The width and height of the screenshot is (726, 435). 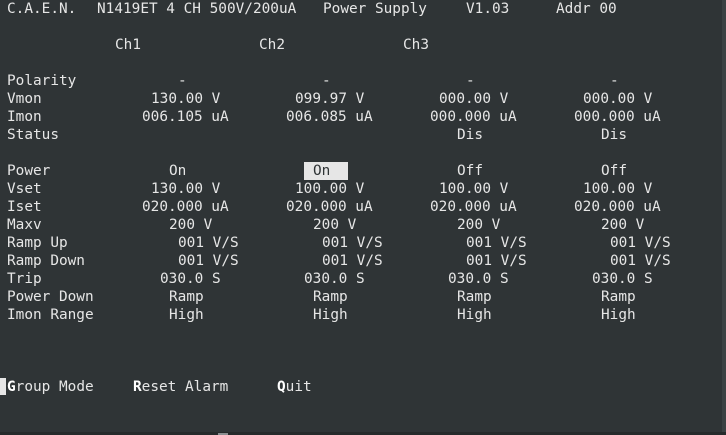 I want to click on reset-alarm-menu-item: Reset Alarm, so click(x=180, y=387).